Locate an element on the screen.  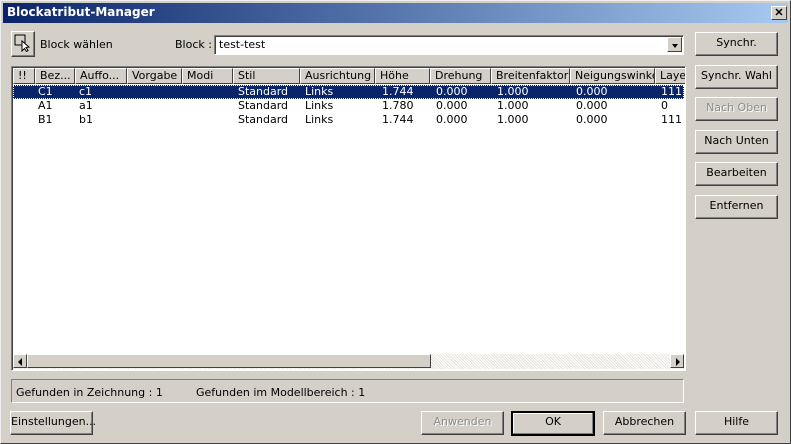
chevron-down-icon is located at coordinates (675, 46).